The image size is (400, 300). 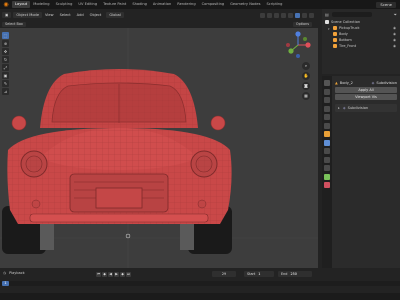 What do you see at coordinates (298, 45) in the screenshot?
I see `navigation-gizmo` at bounding box center [298, 45].